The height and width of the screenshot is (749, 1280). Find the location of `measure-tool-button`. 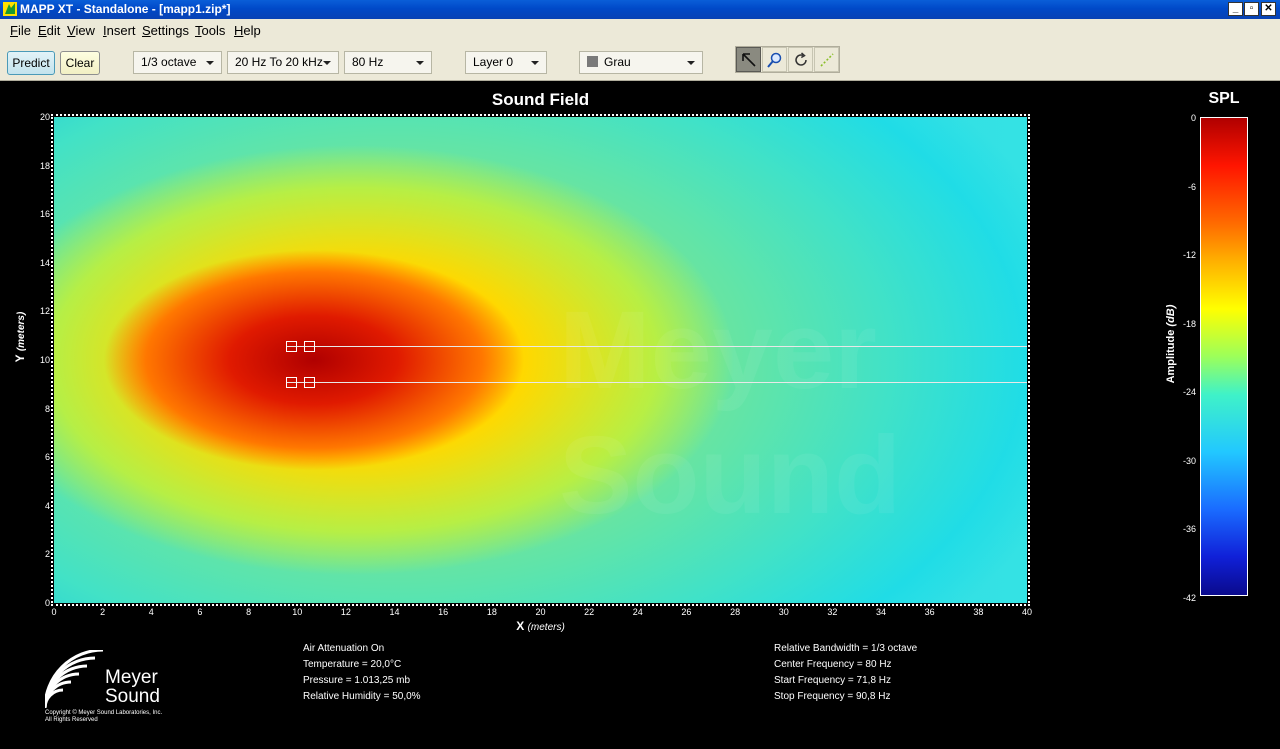

measure-tool-button is located at coordinates (826, 59).